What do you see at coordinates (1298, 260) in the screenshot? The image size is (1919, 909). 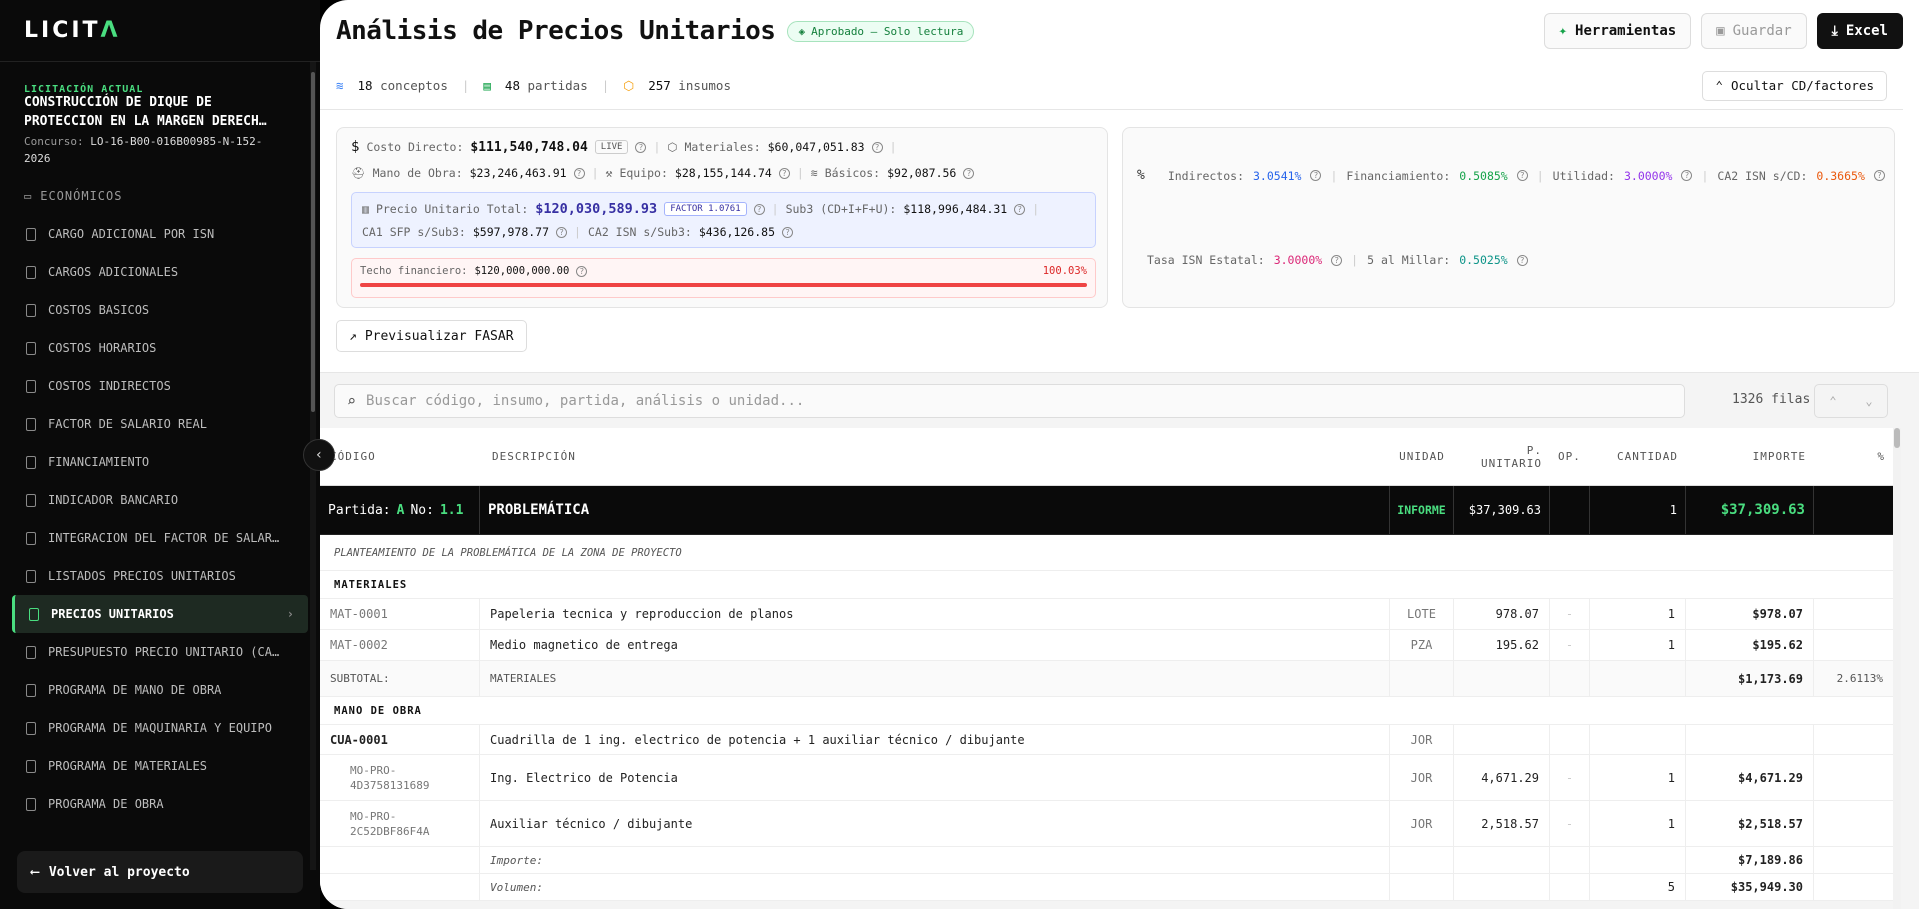 I see `isn-value: 3.0000%` at bounding box center [1298, 260].